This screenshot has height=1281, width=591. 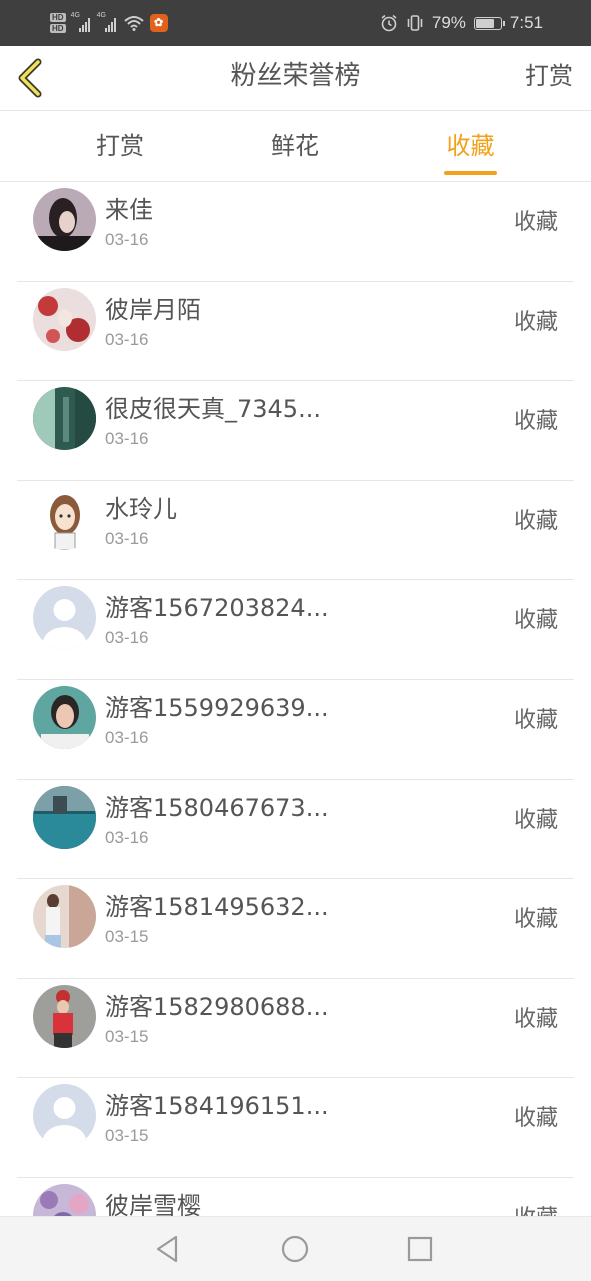 What do you see at coordinates (295, 630) in the screenshot?
I see `list-item: 游客1567203824... 03-16 收藏` at bounding box center [295, 630].